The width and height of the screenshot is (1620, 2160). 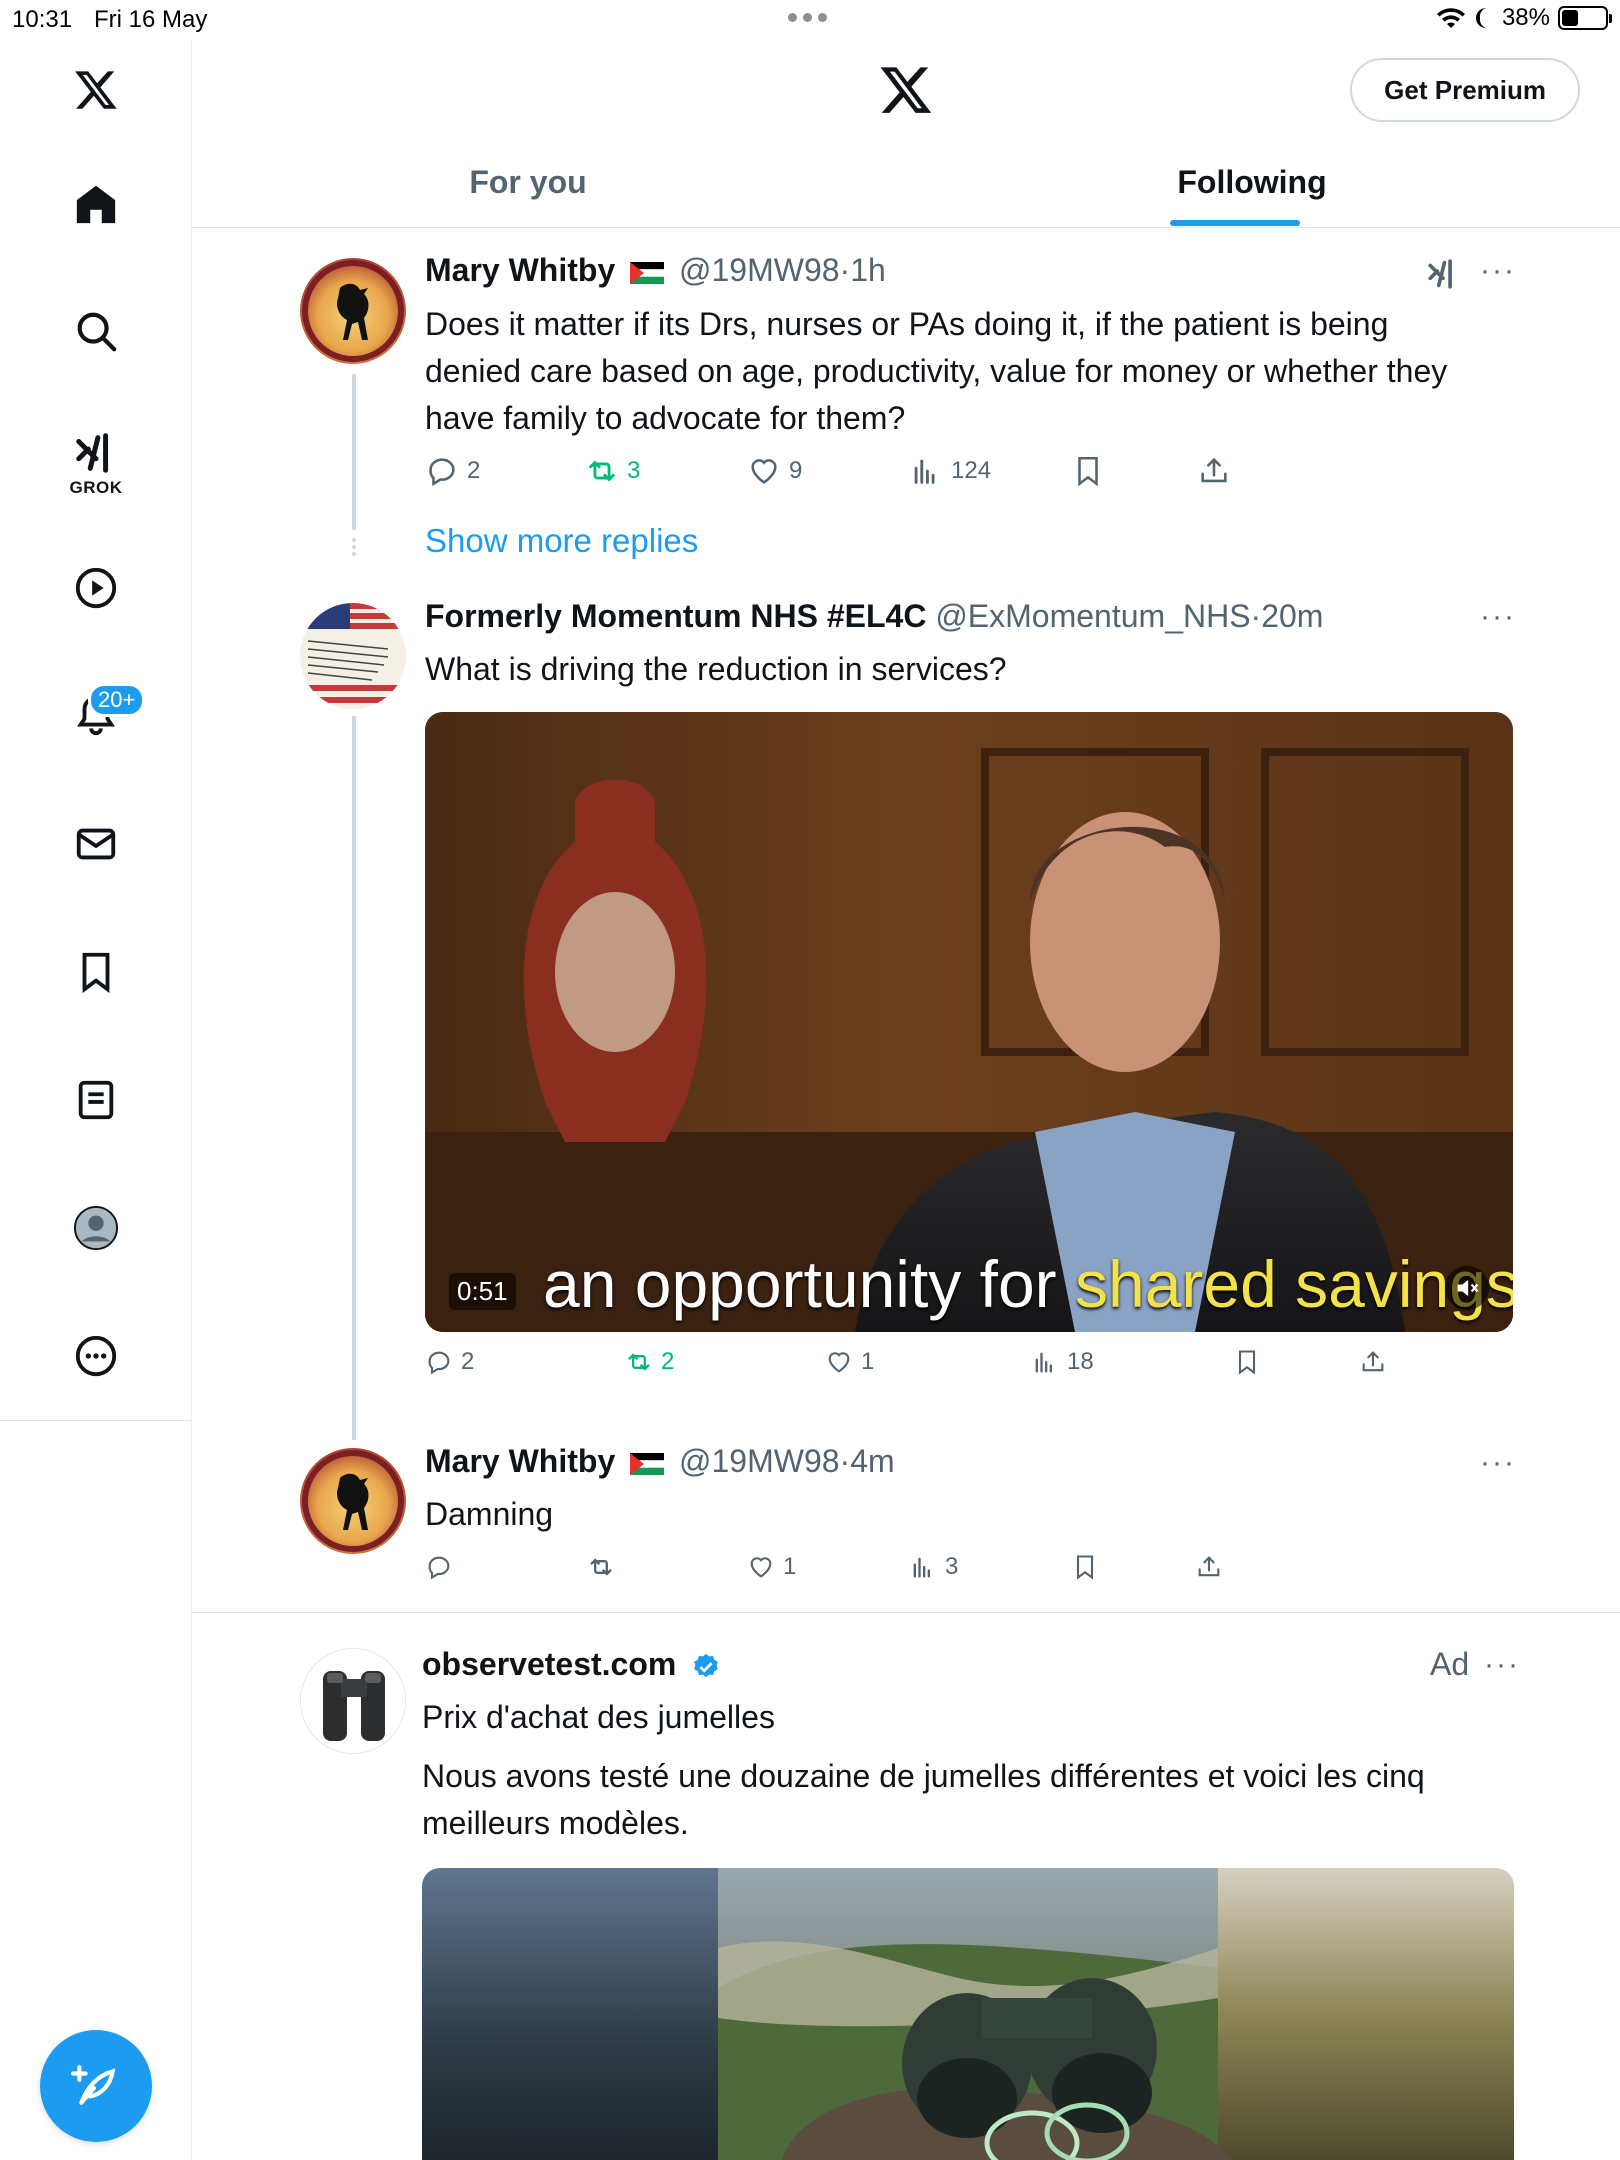 I want to click on nav-lists, so click(x=96, y=1100).